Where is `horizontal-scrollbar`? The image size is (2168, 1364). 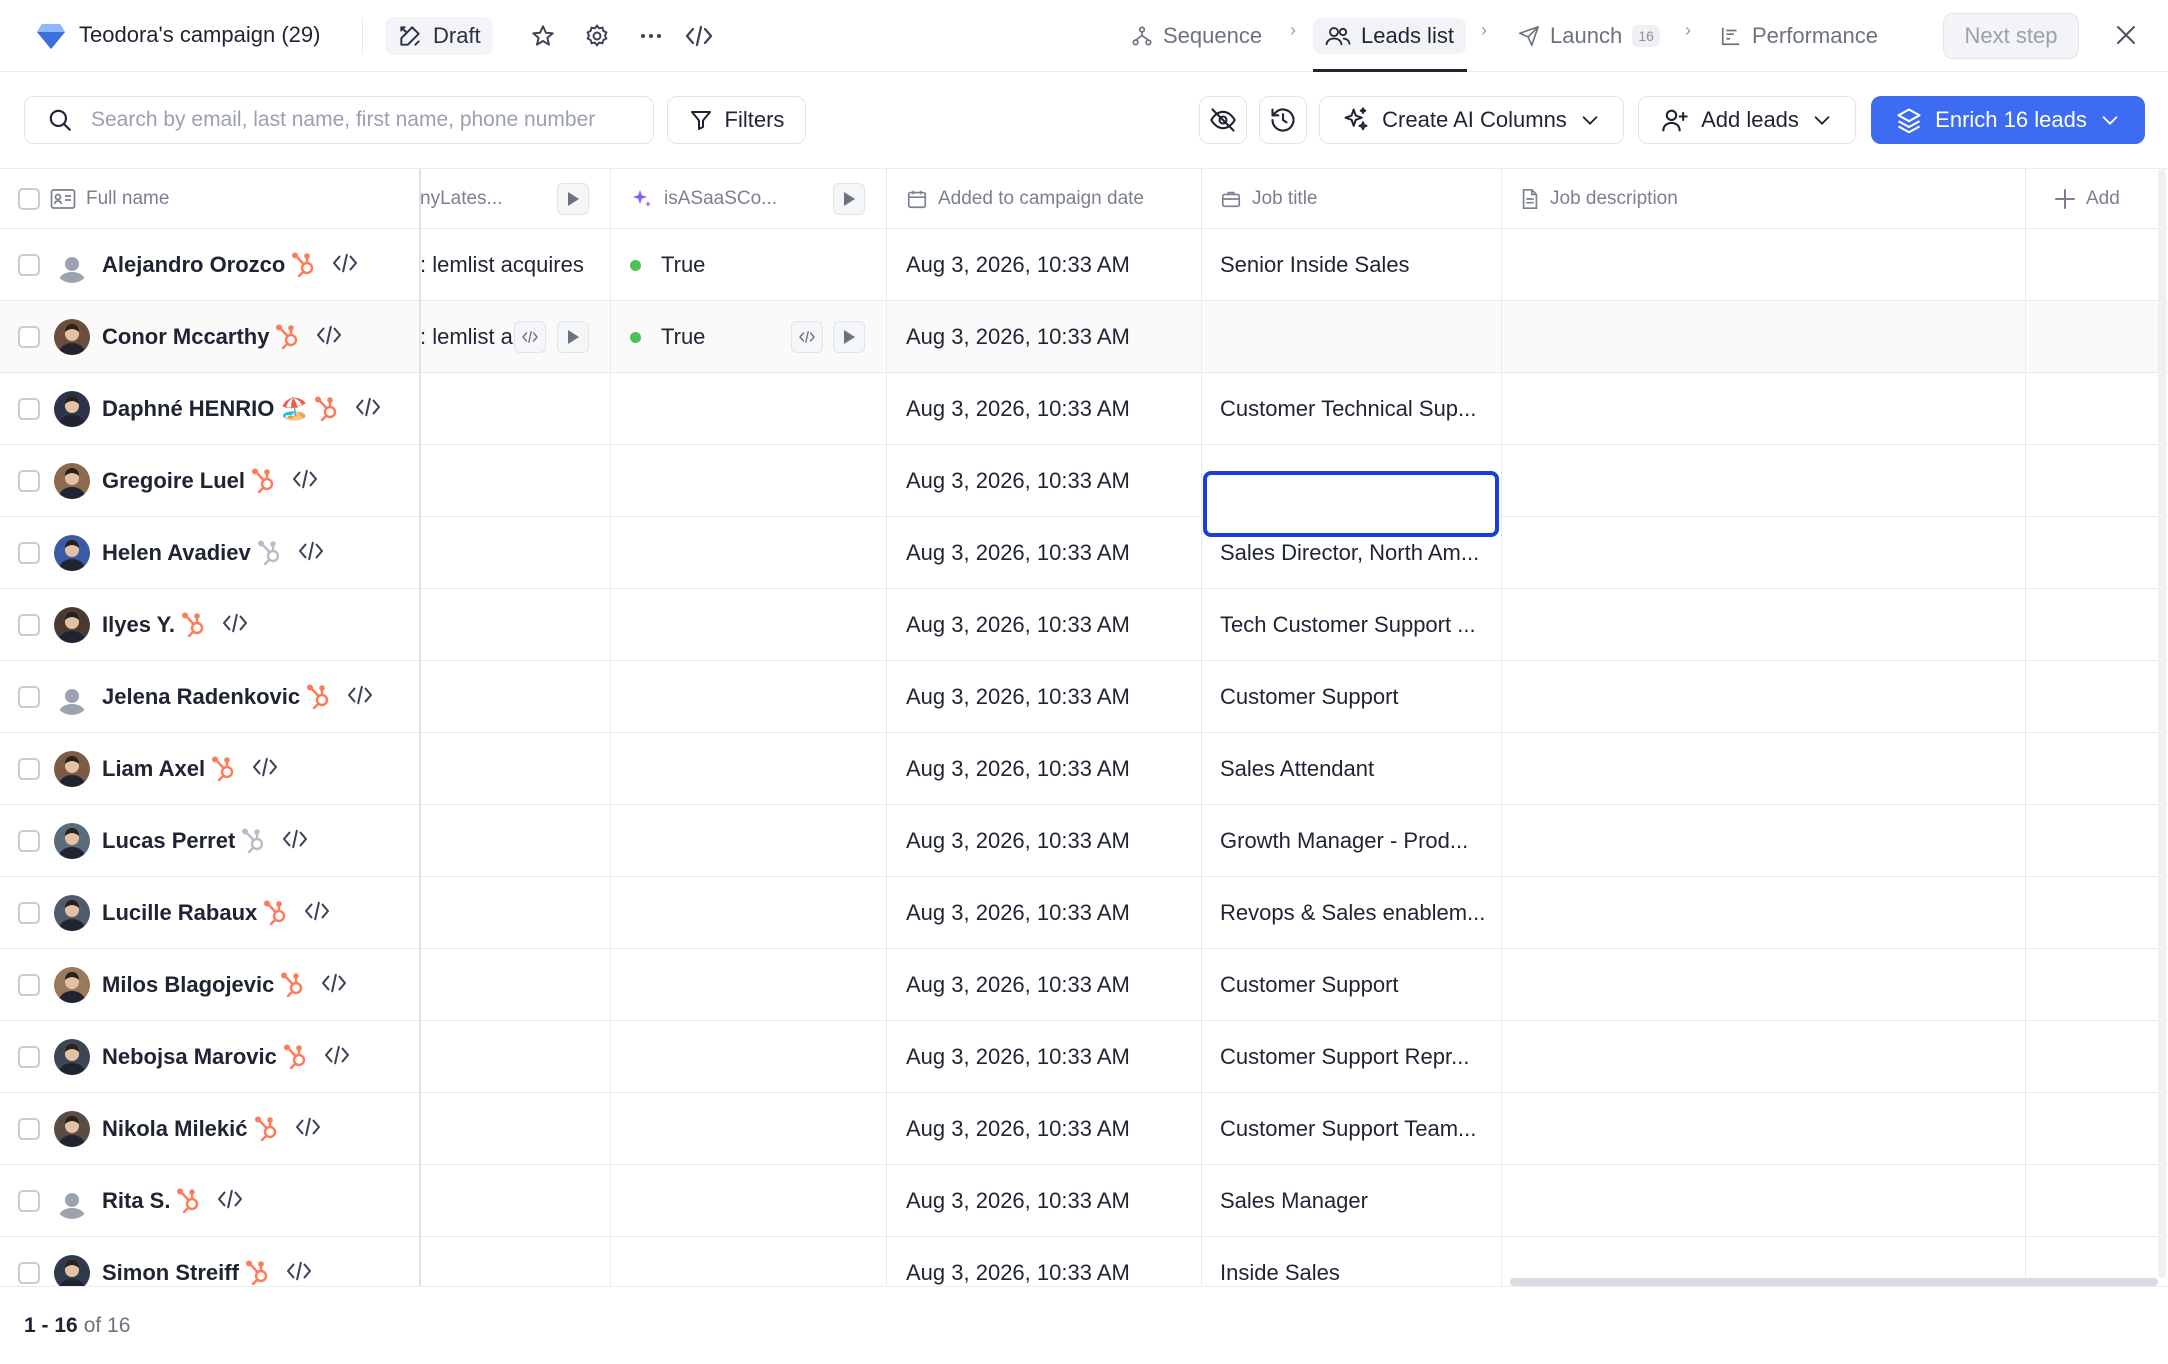 horizontal-scrollbar is located at coordinates (1834, 1282).